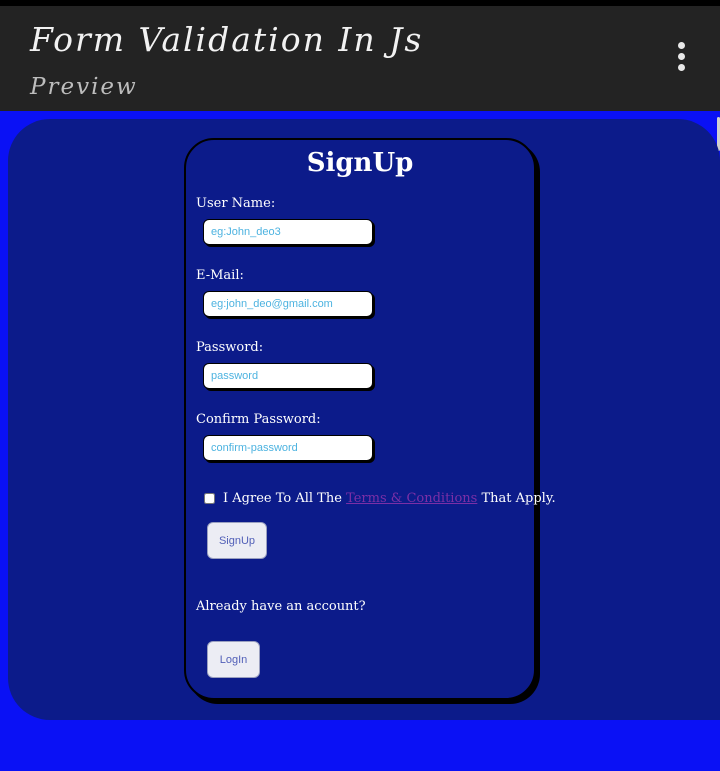  What do you see at coordinates (237, 540) in the screenshot?
I see `signup-button: SignUp` at bounding box center [237, 540].